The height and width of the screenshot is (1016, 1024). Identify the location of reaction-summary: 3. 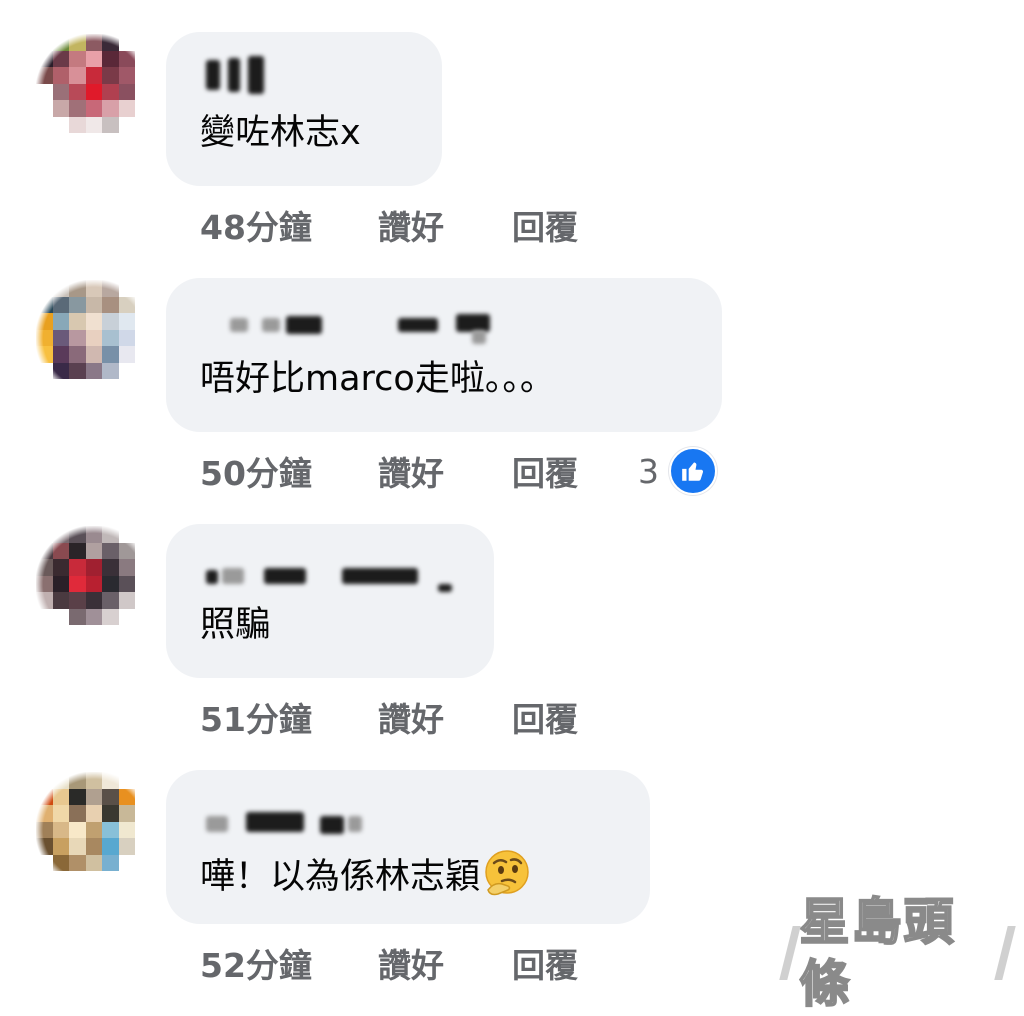
(677, 471).